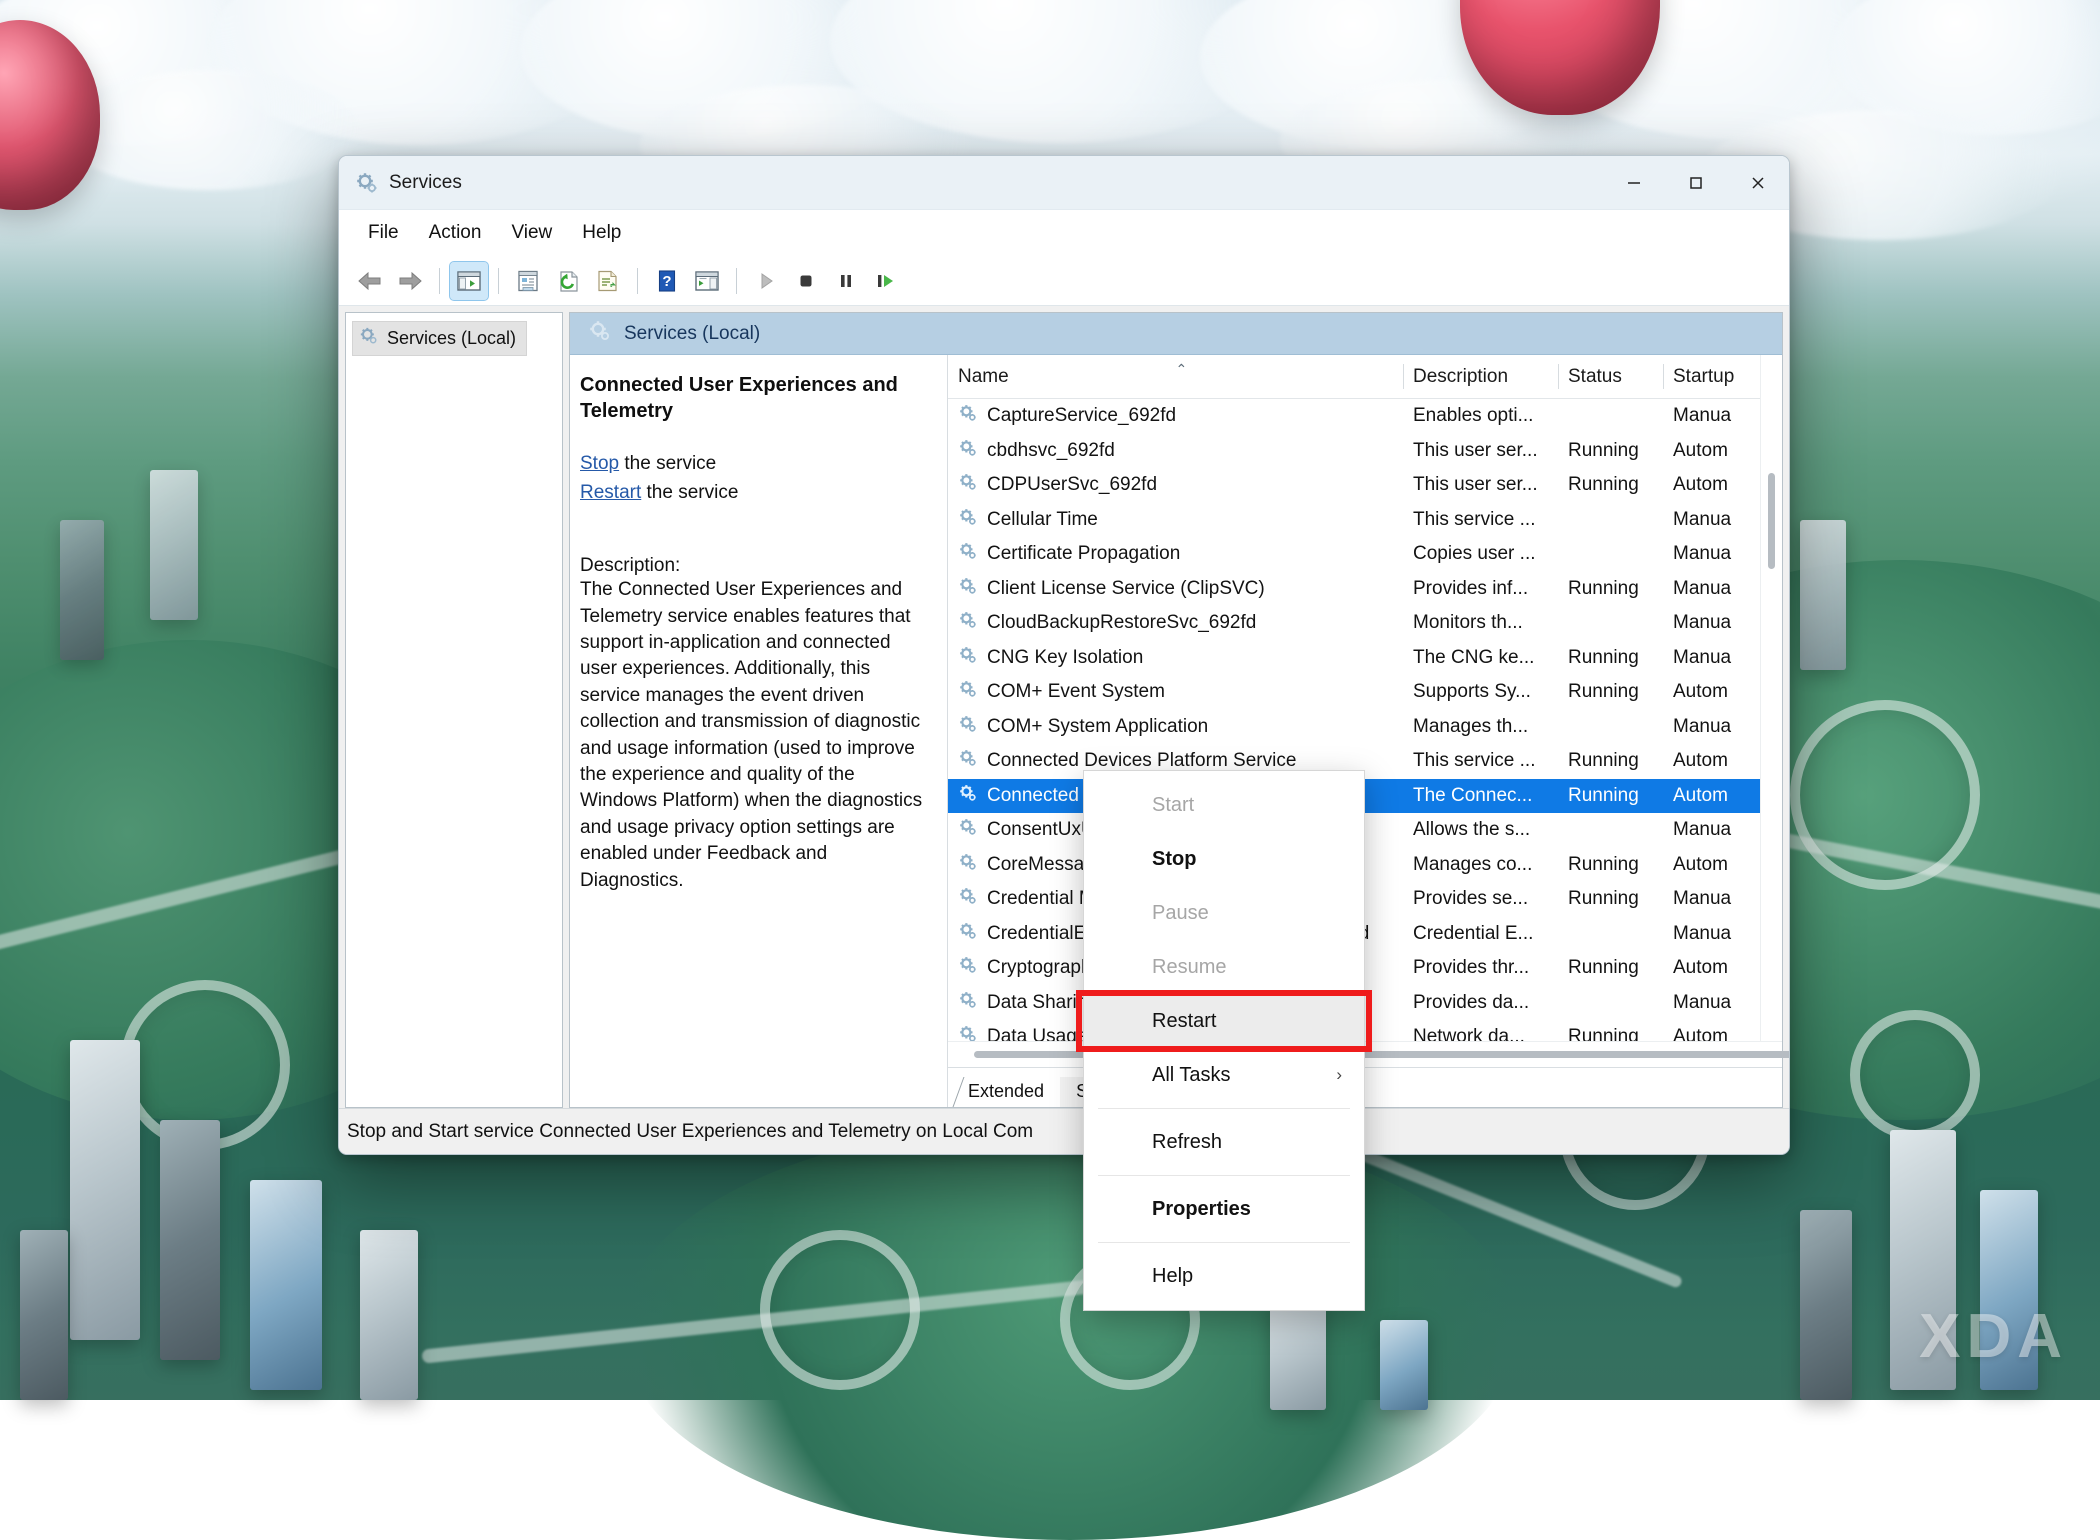 This screenshot has height=1540, width=2100. What do you see at coordinates (210, 130) in the screenshot?
I see `cloud` at bounding box center [210, 130].